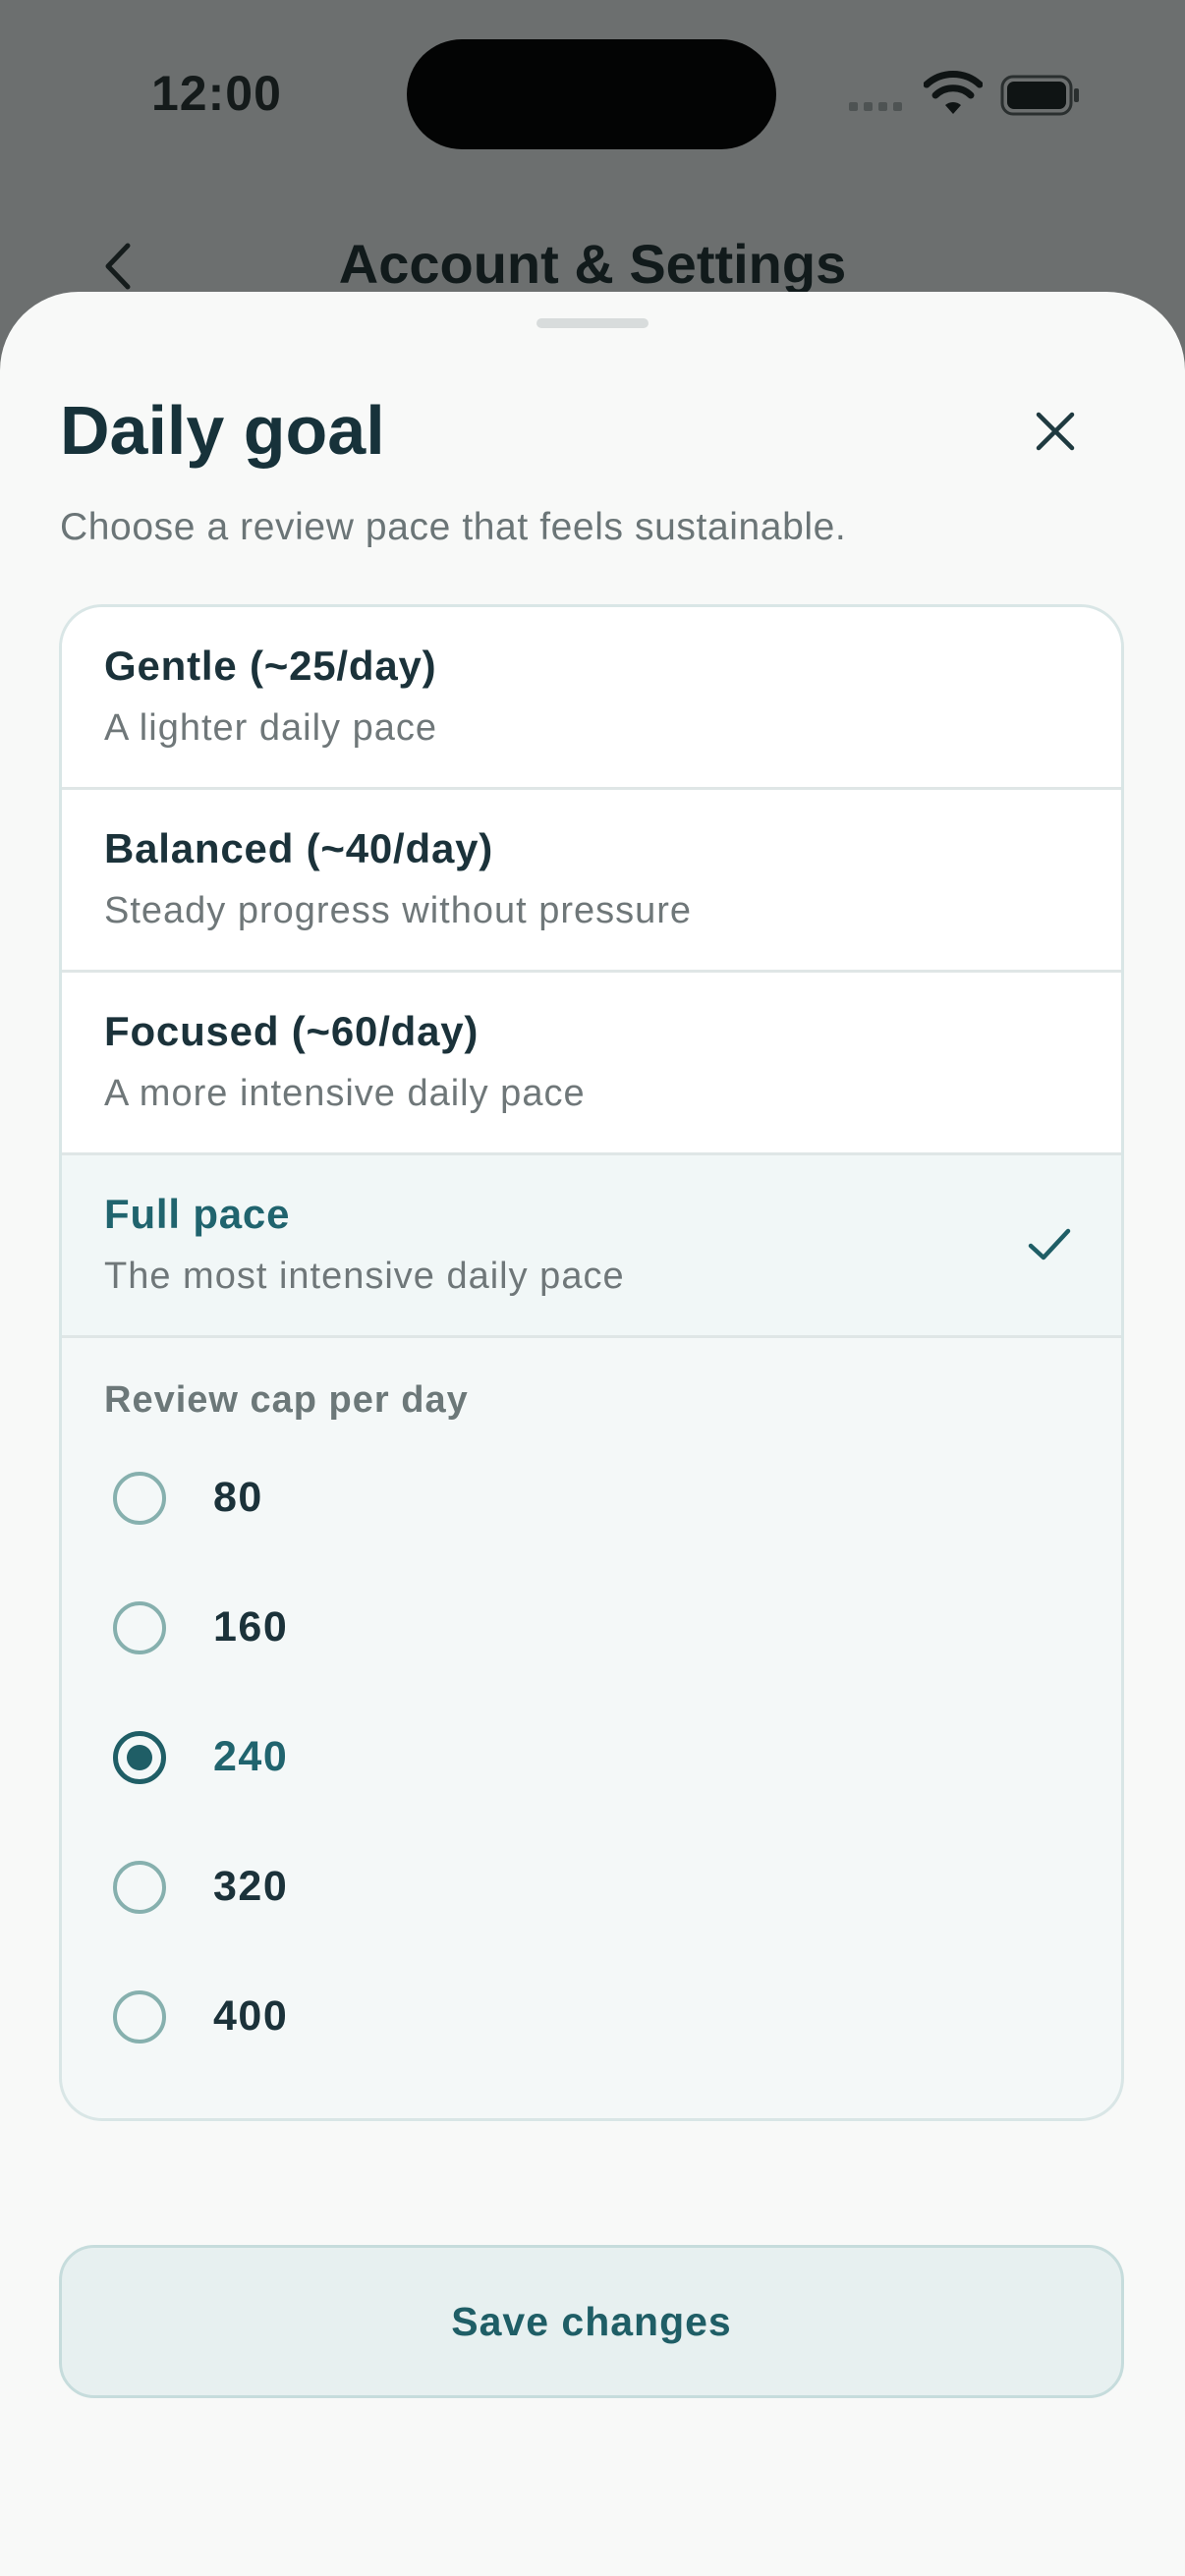 The width and height of the screenshot is (1185, 2576). What do you see at coordinates (238, 1497) in the screenshot?
I see `radio-label: 80` at bounding box center [238, 1497].